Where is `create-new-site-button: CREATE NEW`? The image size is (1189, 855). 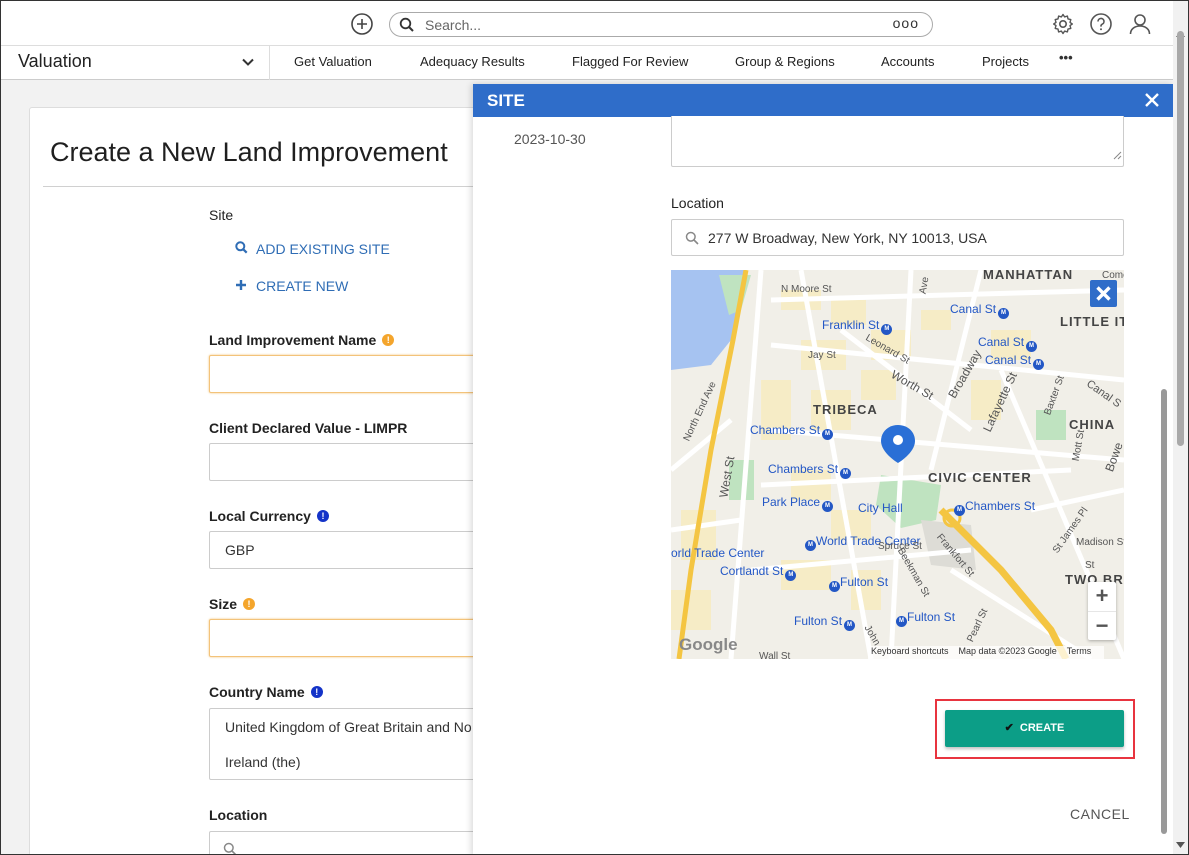
create-new-site-button: CREATE NEW is located at coordinates (291, 286).